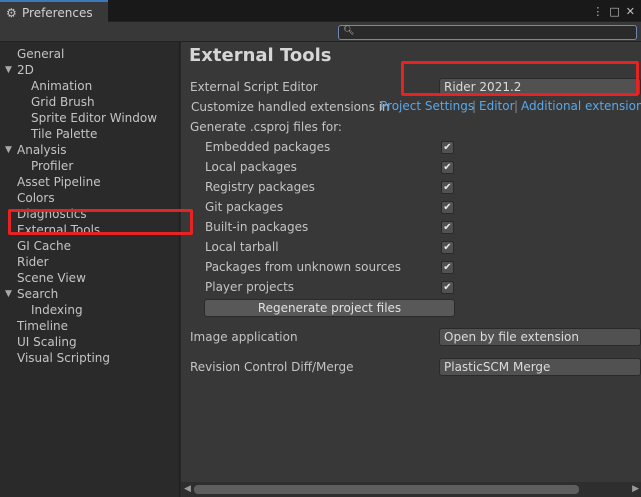  I want to click on sidebar-item-sprite-editor-window: Sprite Editor Window, so click(94, 118).